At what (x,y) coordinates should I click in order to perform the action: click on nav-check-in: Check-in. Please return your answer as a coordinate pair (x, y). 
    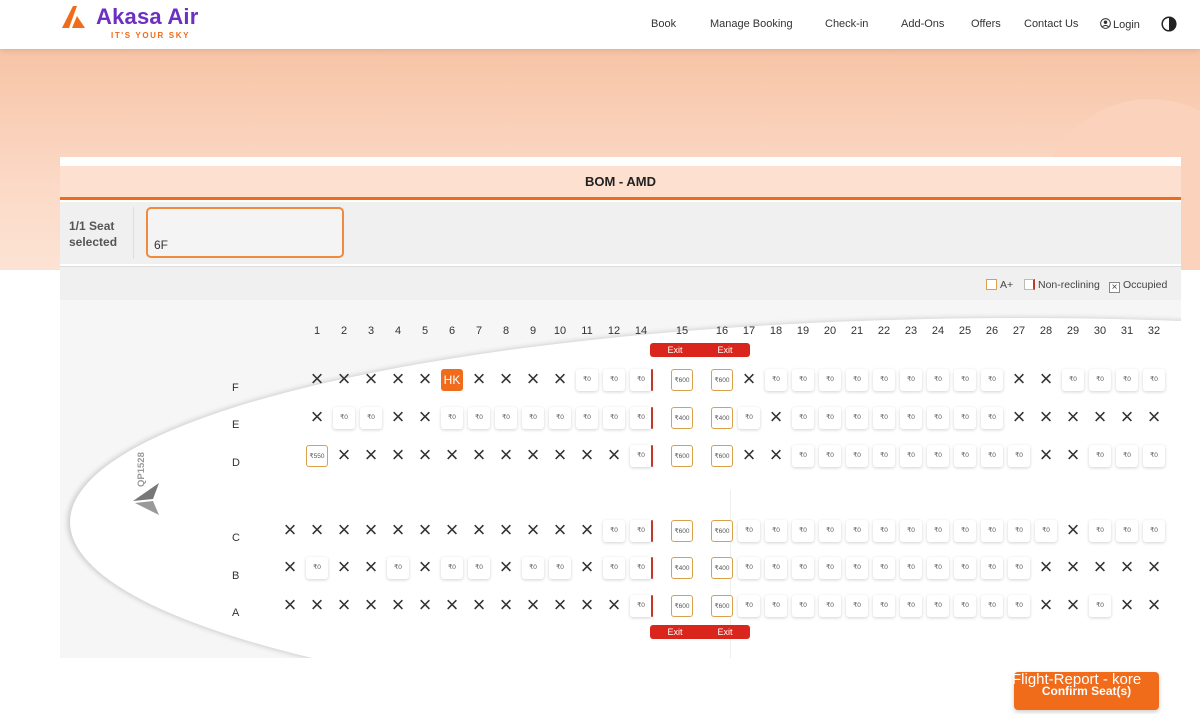
    Looking at the image, I should click on (846, 24).